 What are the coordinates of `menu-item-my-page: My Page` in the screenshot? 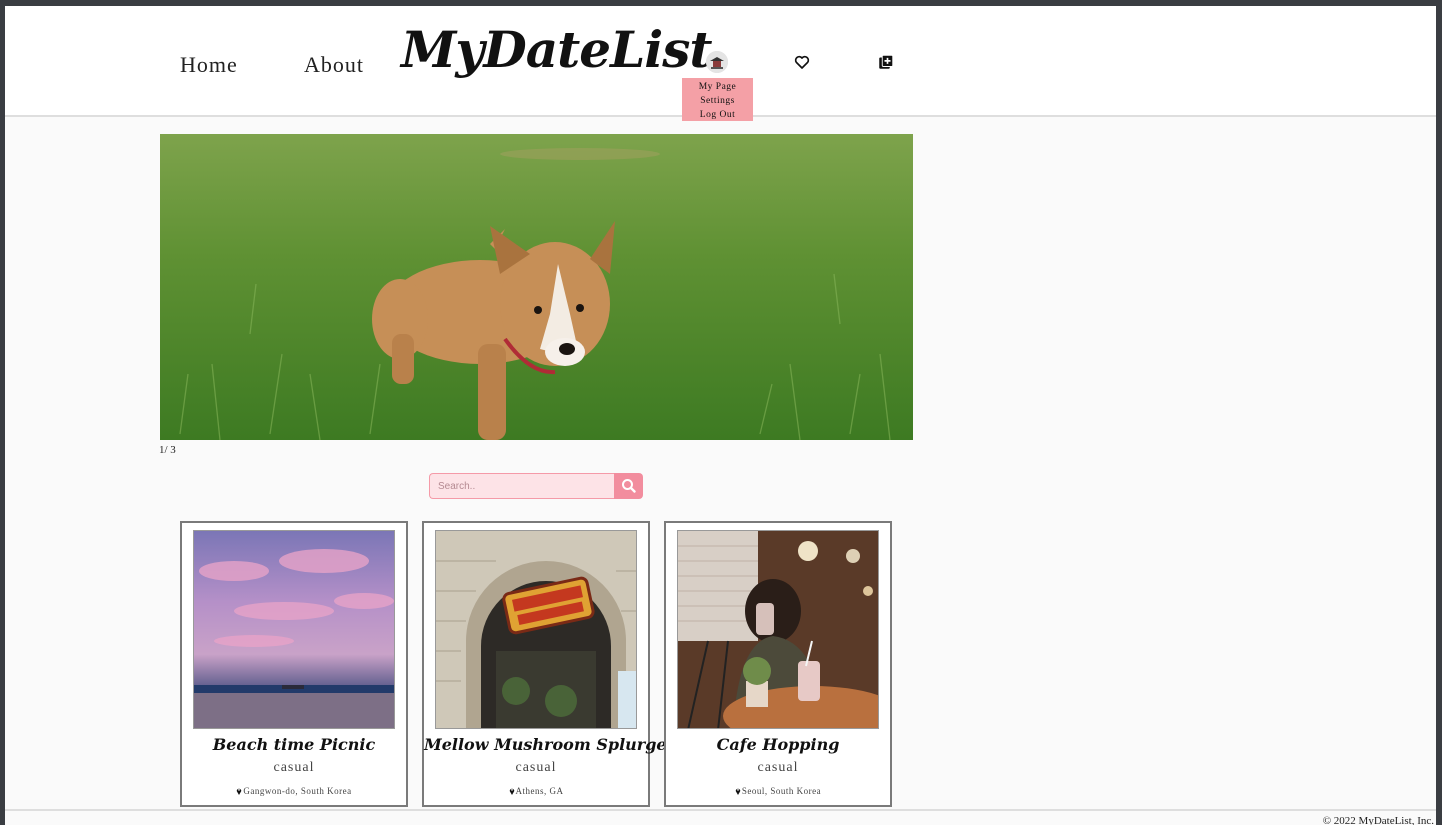 It's located at (717, 87).